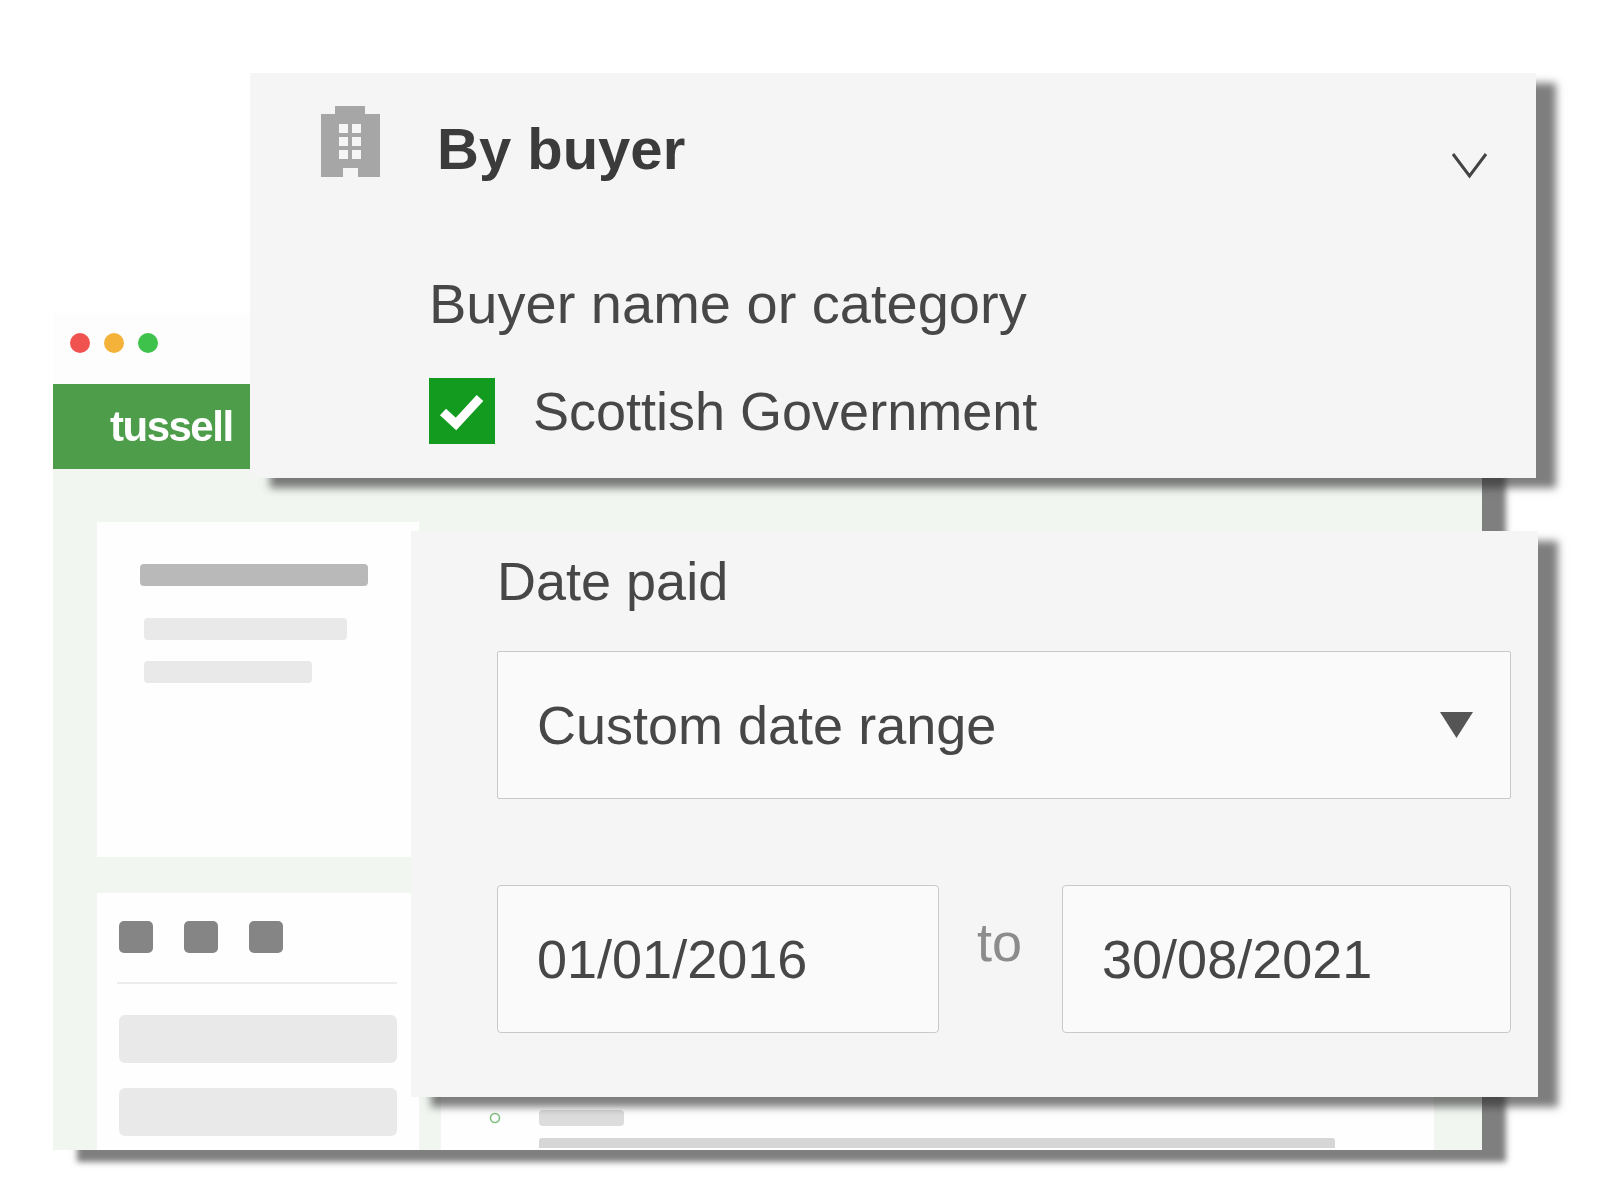 This screenshot has height=1200, width=1600. What do you see at coordinates (1004, 725) in the screenshot?
I see `date-range-select: Custom date range` at bounding box center [1004, 725].